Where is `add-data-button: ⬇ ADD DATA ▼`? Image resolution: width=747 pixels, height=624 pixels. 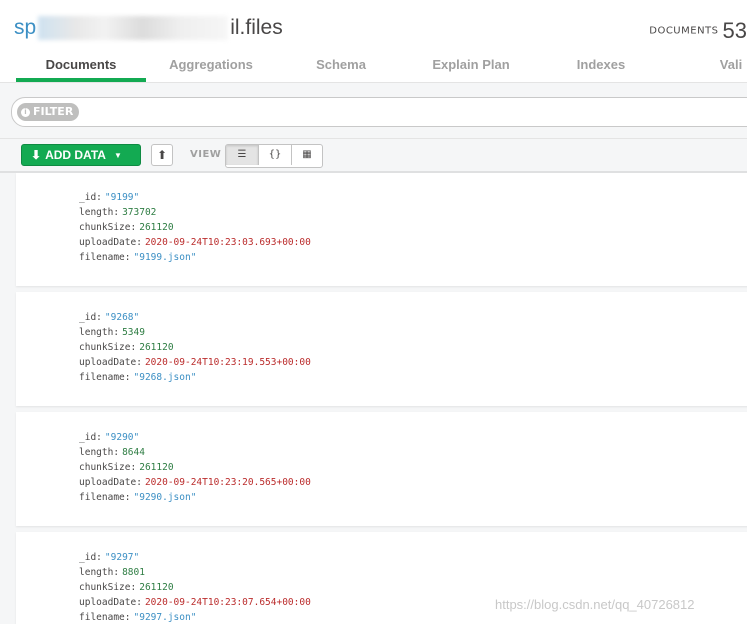
add-data-button: ⬇ ADD DATA ▼ is located at coordinates (81, 155).